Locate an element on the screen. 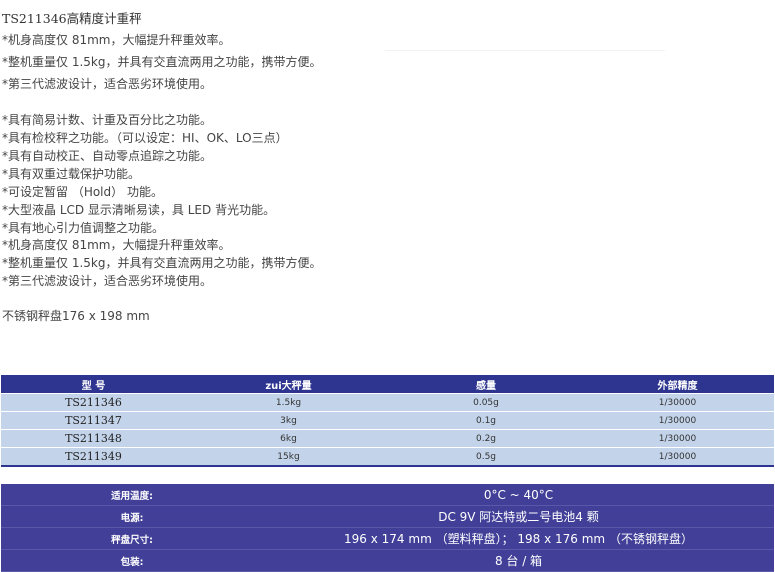  feature-line: *机身高度仅 81mm，大幅提升秤重效率。 is located at coordinates (116, 245).